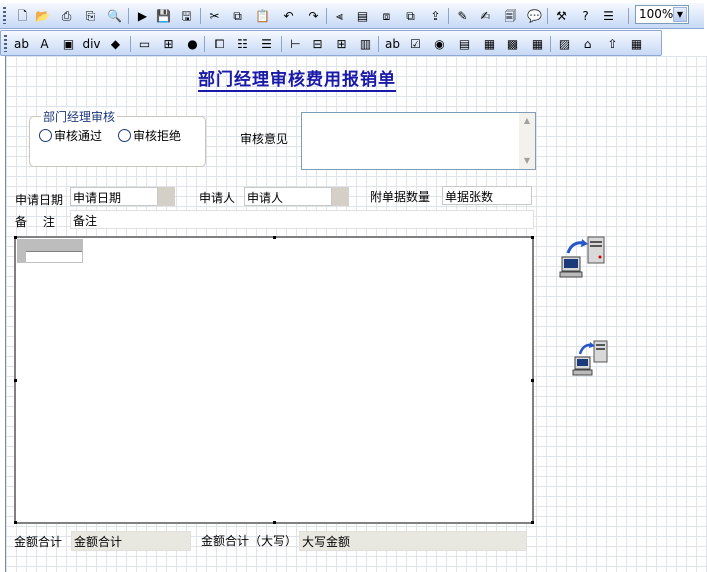  I want to click on zoom-value: 100%, so click(656, 14).